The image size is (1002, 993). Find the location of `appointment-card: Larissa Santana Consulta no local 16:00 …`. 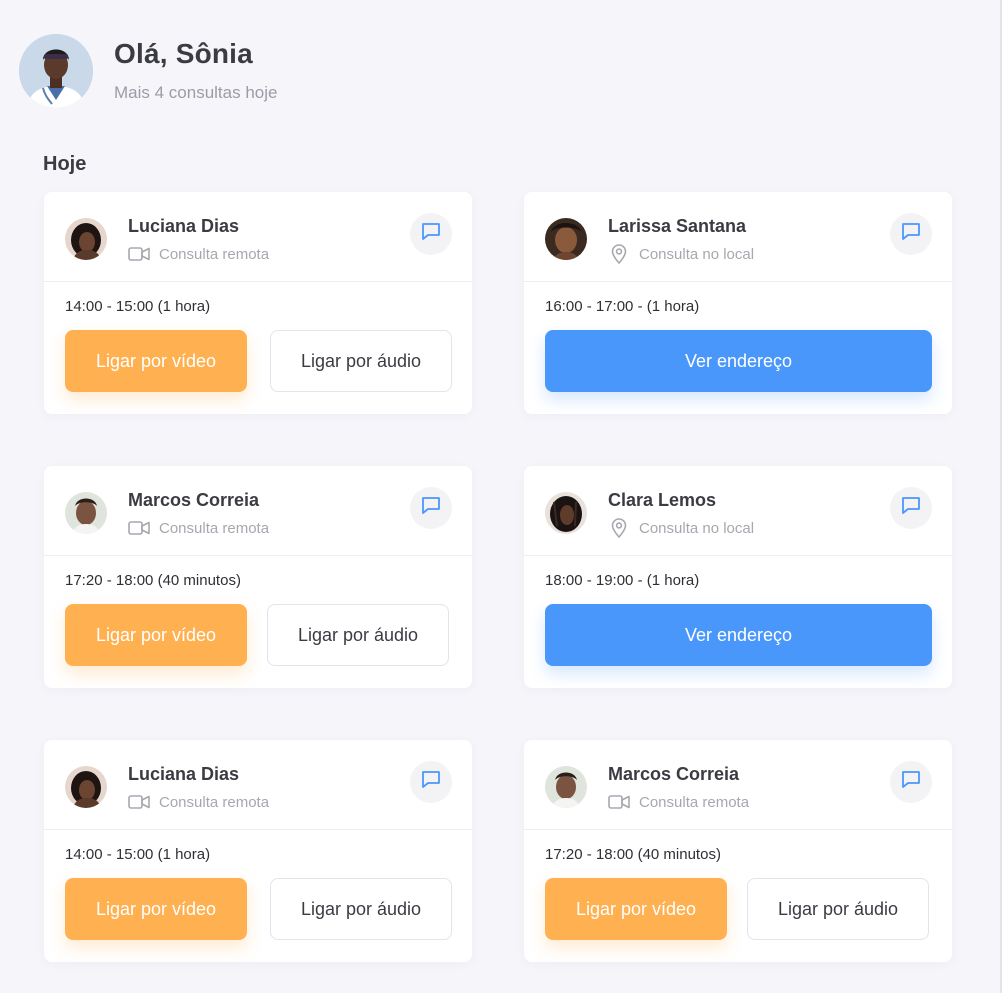

appointment-card: Larissa Santana Consulta no local 16:00 … is located at coordinates (738, 303).